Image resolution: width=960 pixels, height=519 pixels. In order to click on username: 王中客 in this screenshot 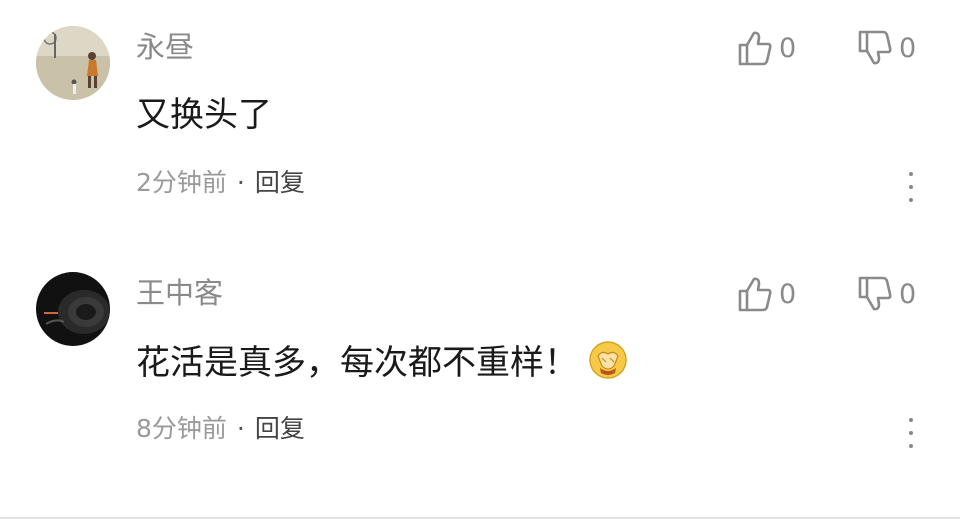, I will do `click(179, 293)`.